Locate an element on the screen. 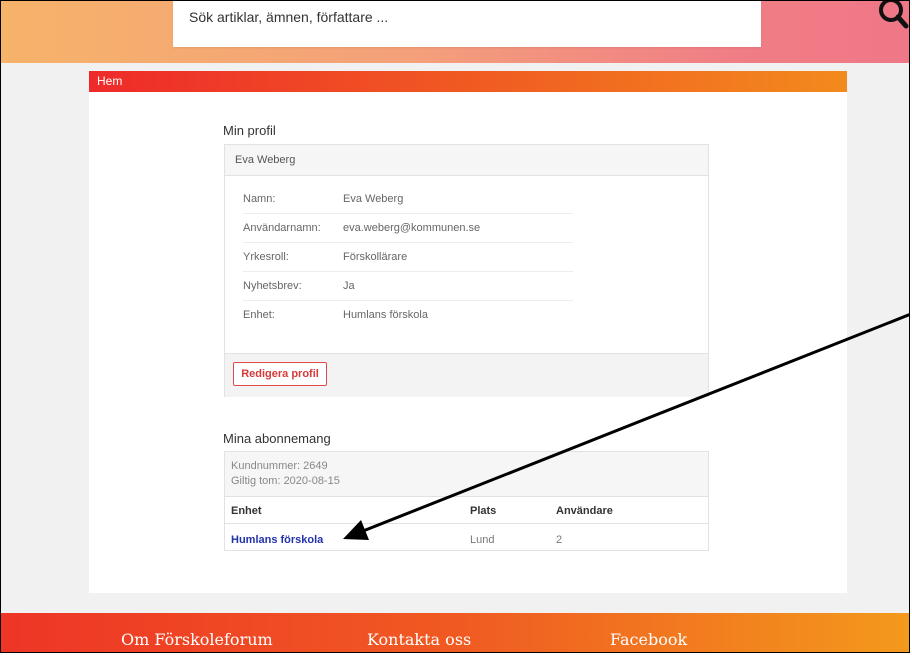 The height and width of the screenshot is (655, 912). unit-link: Humlans förskola is located at coordinates (277, 540).